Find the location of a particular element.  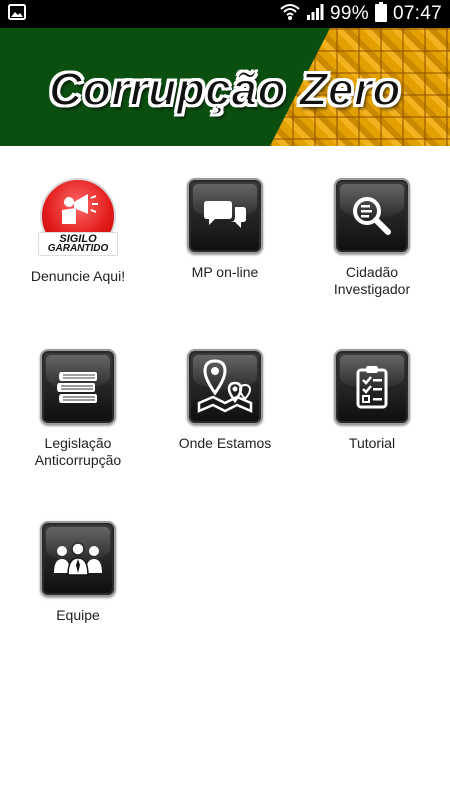

menu-item-tutorial: Tutorial is located at coordinates (372, 400).